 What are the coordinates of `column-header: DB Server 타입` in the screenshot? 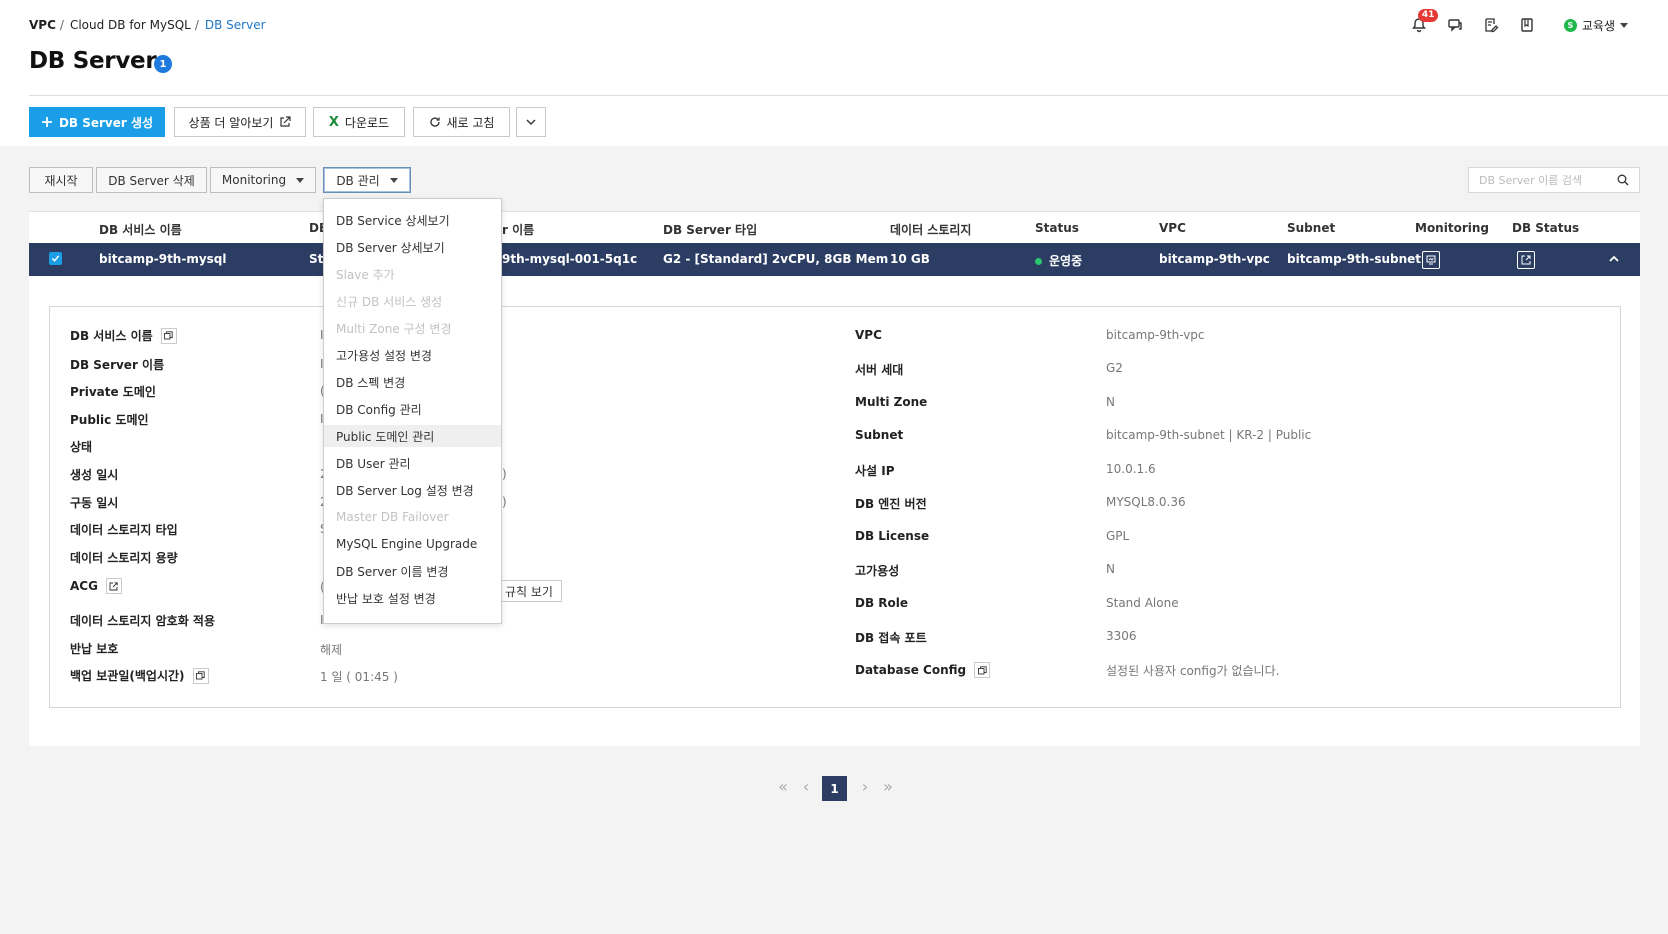 It's located at (710, 229).